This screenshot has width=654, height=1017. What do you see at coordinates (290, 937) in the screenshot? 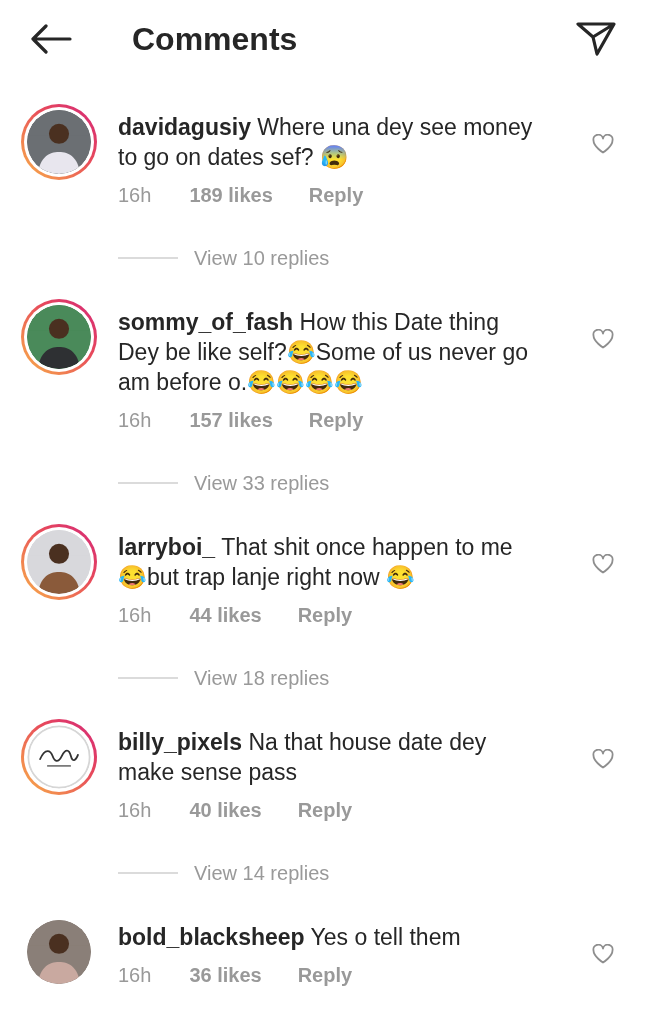
I see `comment-text: bold_blacksheep Yes o tell them` at bounding box center [290, 937].